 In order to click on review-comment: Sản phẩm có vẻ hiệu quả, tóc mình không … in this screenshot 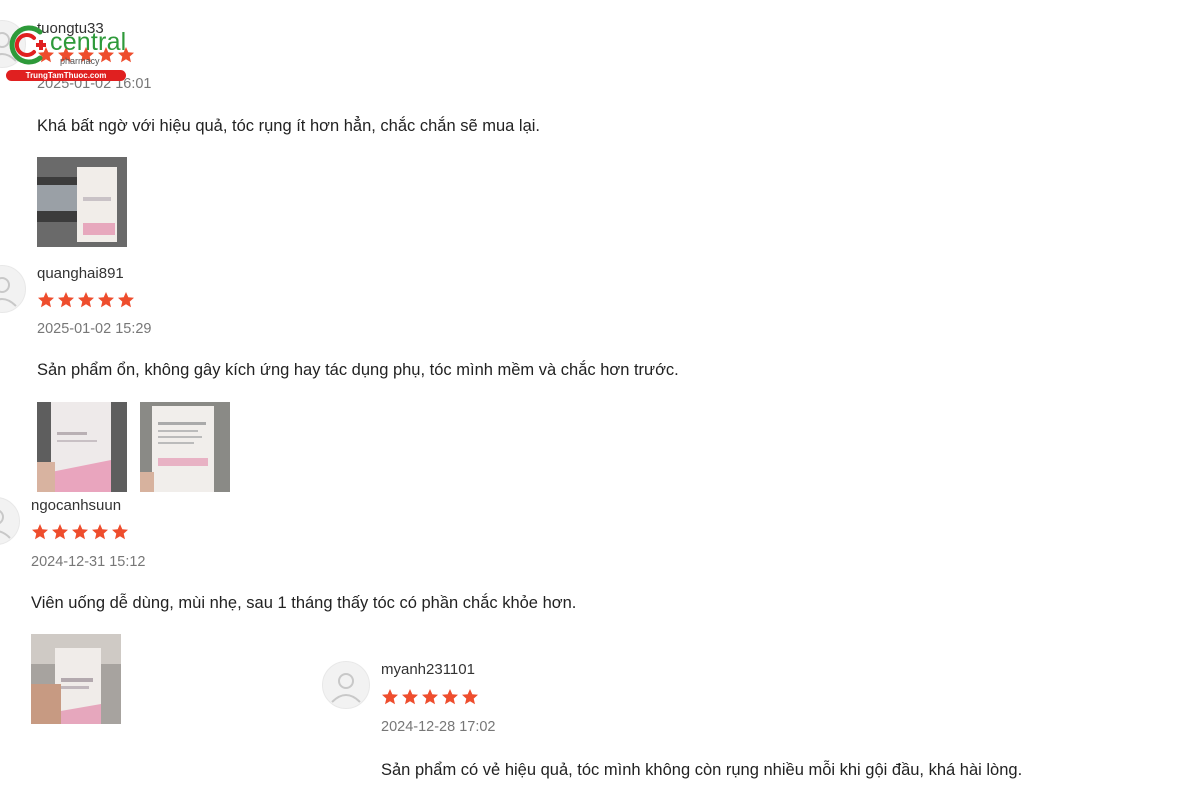, I will do `click(702, 770)`.